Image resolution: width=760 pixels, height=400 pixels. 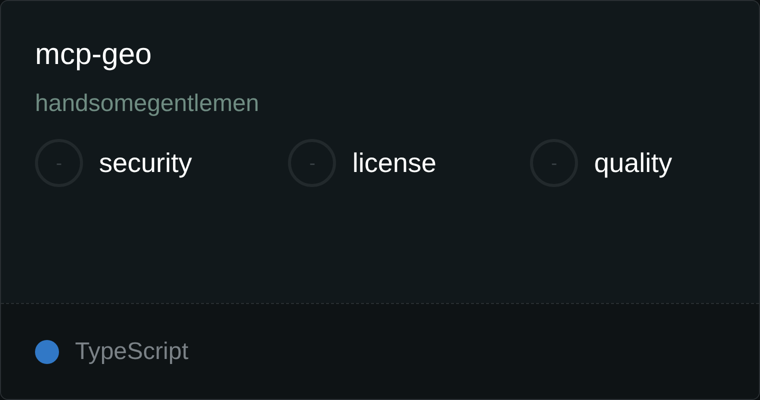 I want to click on score-label: license, so click(x=394, y=163).